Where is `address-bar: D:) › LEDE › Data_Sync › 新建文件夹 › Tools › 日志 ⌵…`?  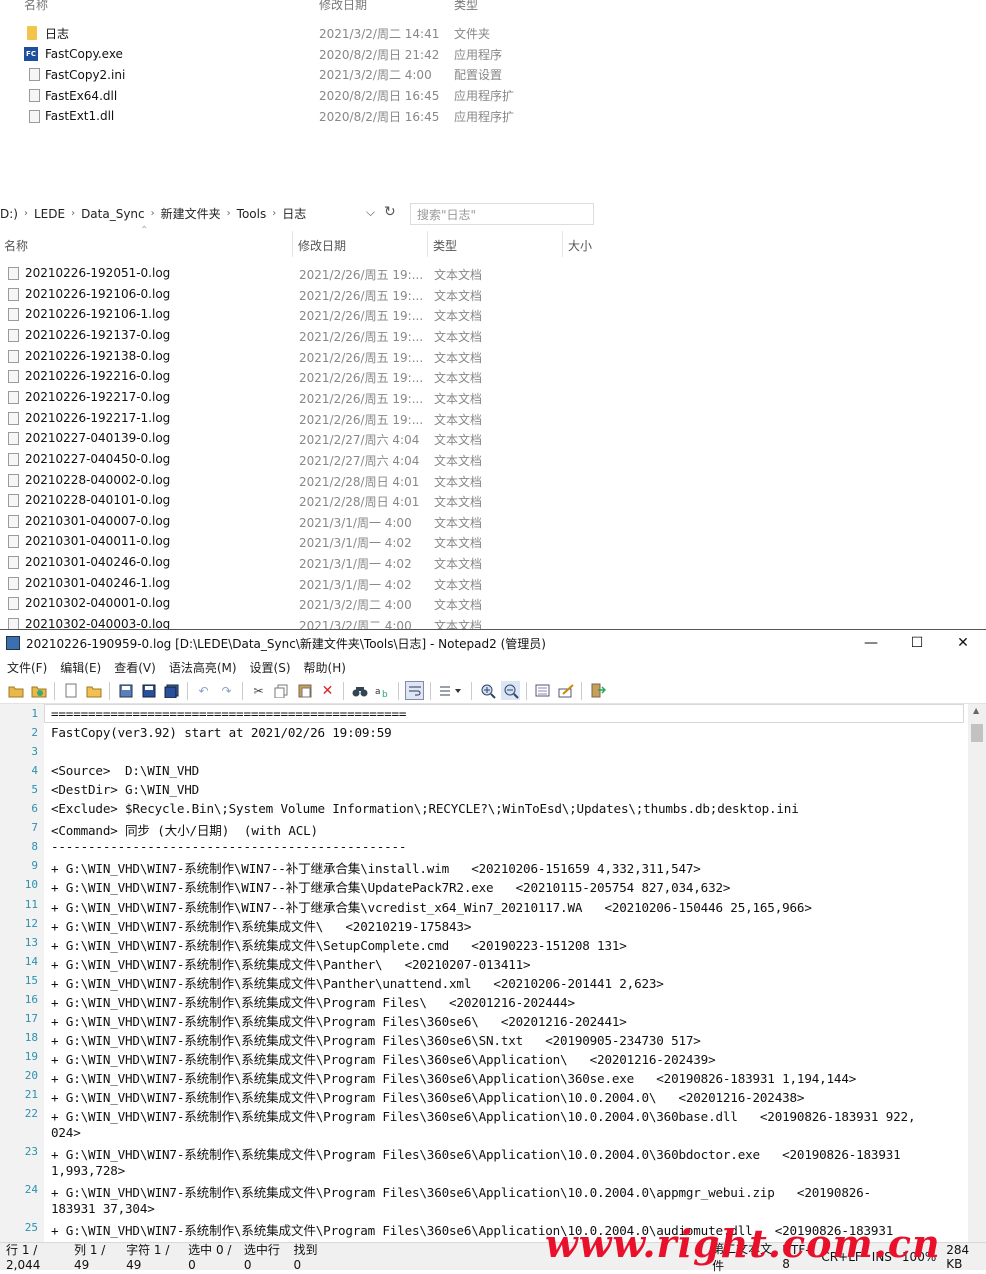
address-bar: D:) › LEDE › Data_Sync › 新建文件夹 › Tools › 日志 ⌵… is located at coordinates (202, 214).